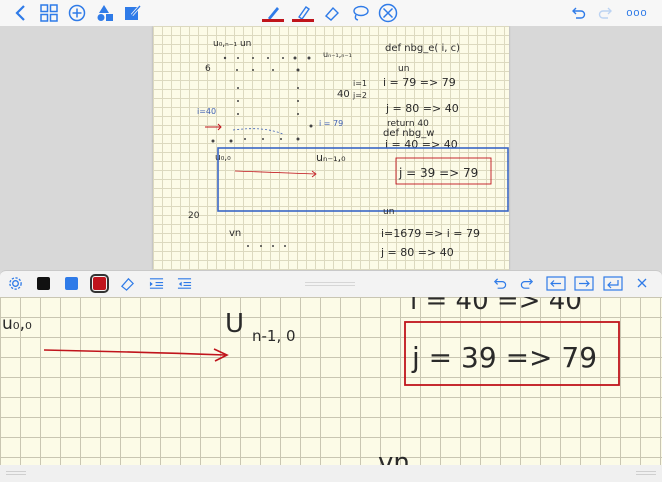 The width and height of the screenshot is (662, 482). I want to click on main-toolbar: ooo, so click(331, 13).